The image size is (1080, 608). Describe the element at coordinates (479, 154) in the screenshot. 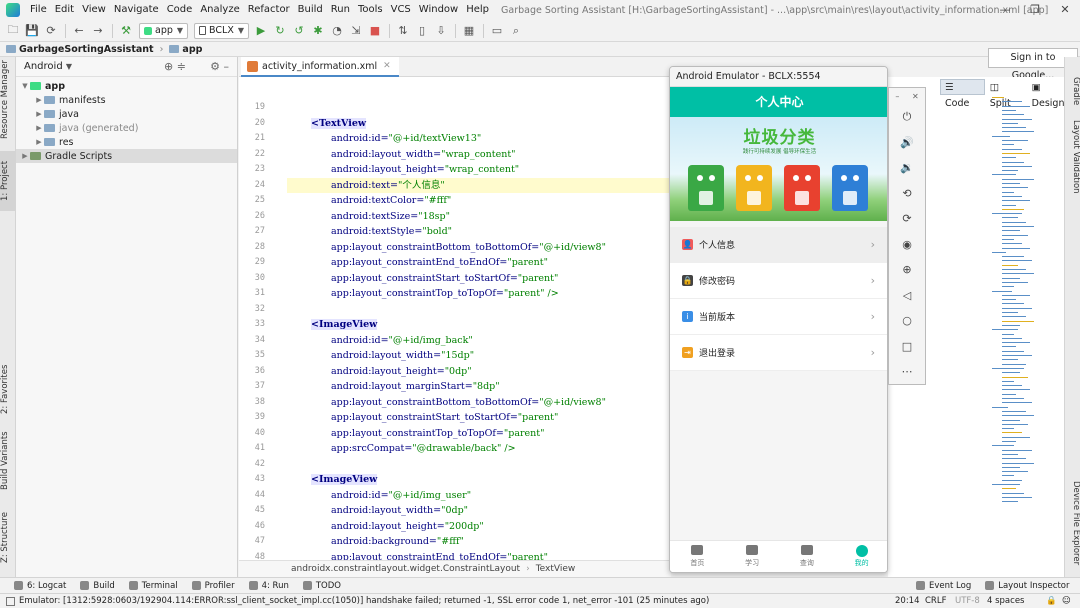

I see `code-line: android:layout_width="wrap_content"` at that location.